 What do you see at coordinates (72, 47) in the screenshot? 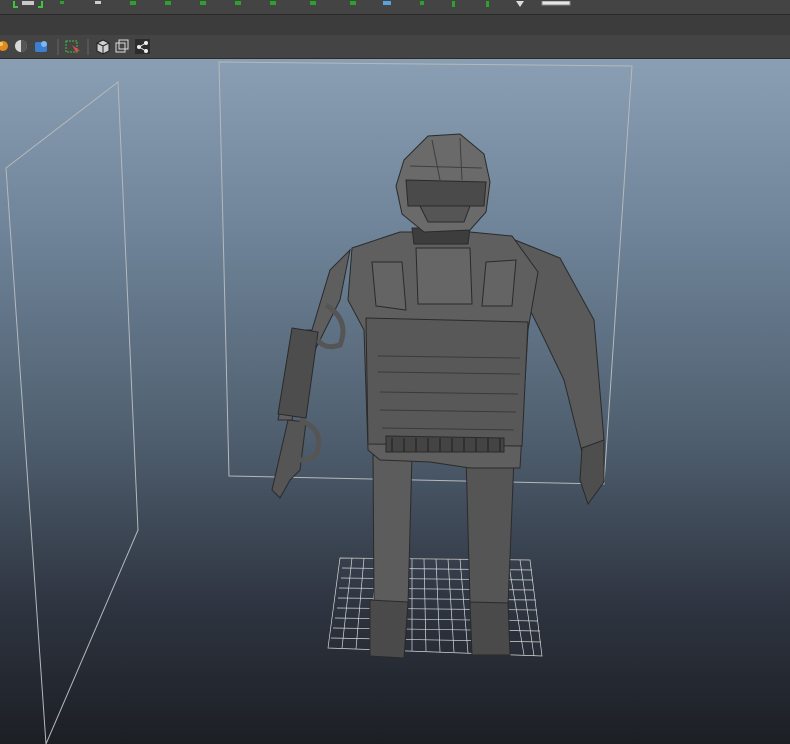
I see `select-icon` at bounding box center [72, 47].